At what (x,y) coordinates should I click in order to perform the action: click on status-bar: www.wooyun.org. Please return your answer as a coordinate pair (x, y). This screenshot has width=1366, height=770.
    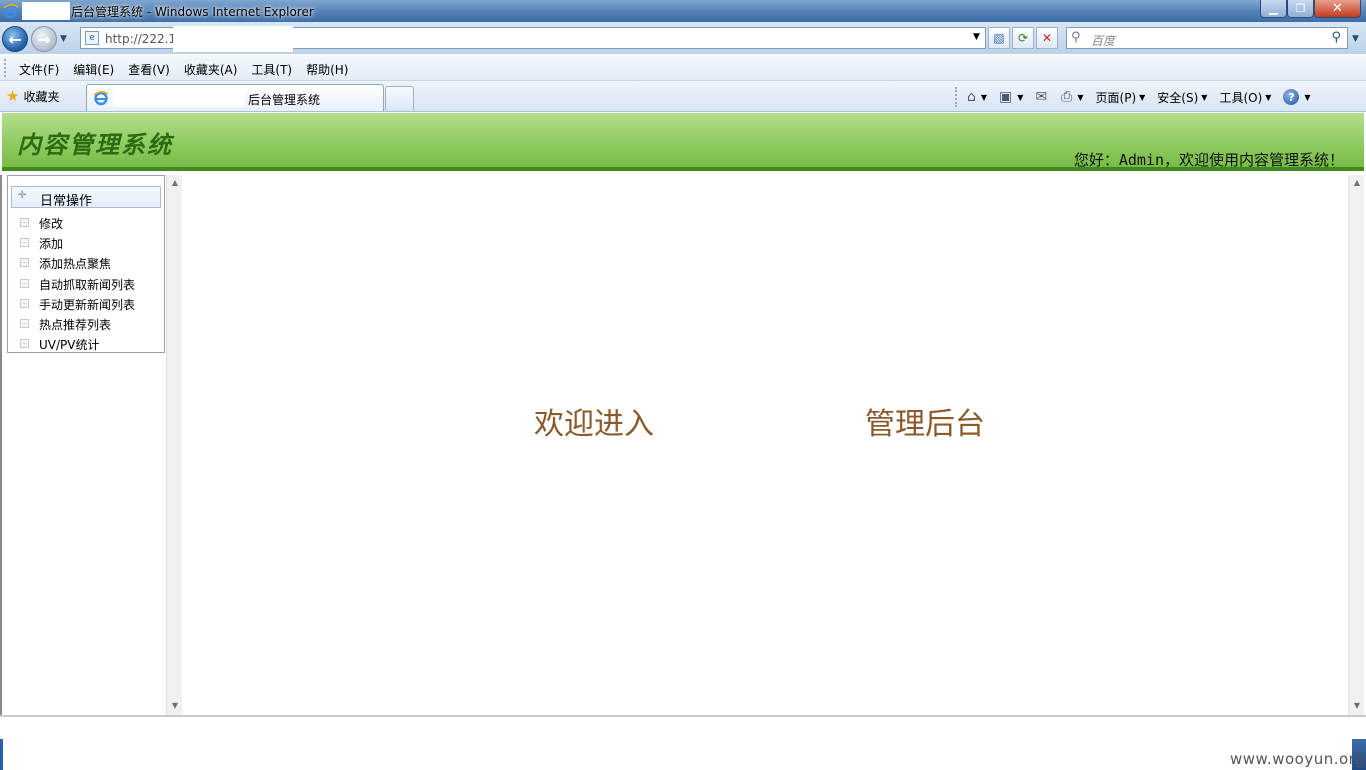
    Looking at the image, I should click on (683, 742).